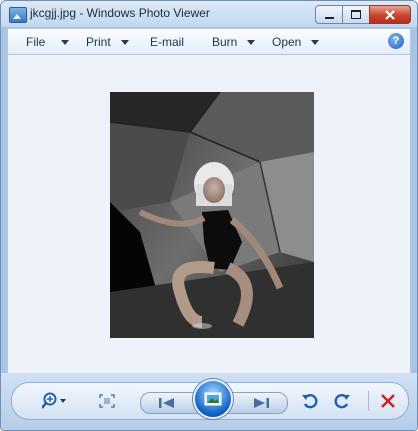  I want to click on previous-icon, so click(166, 403).